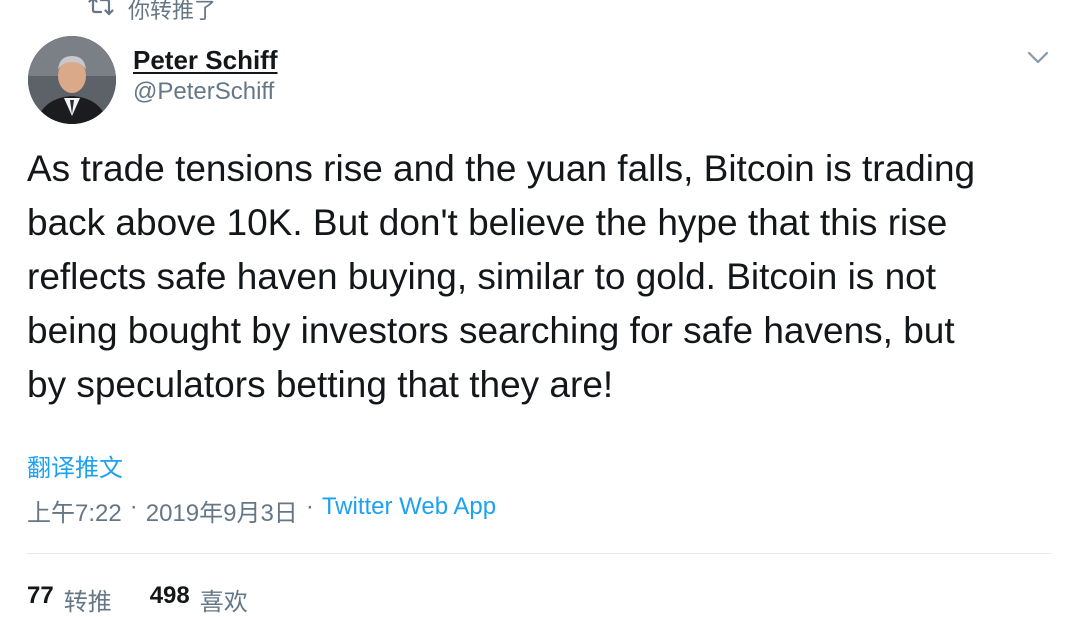  I want to click on retweets-label: 转推, so click(87, 602).